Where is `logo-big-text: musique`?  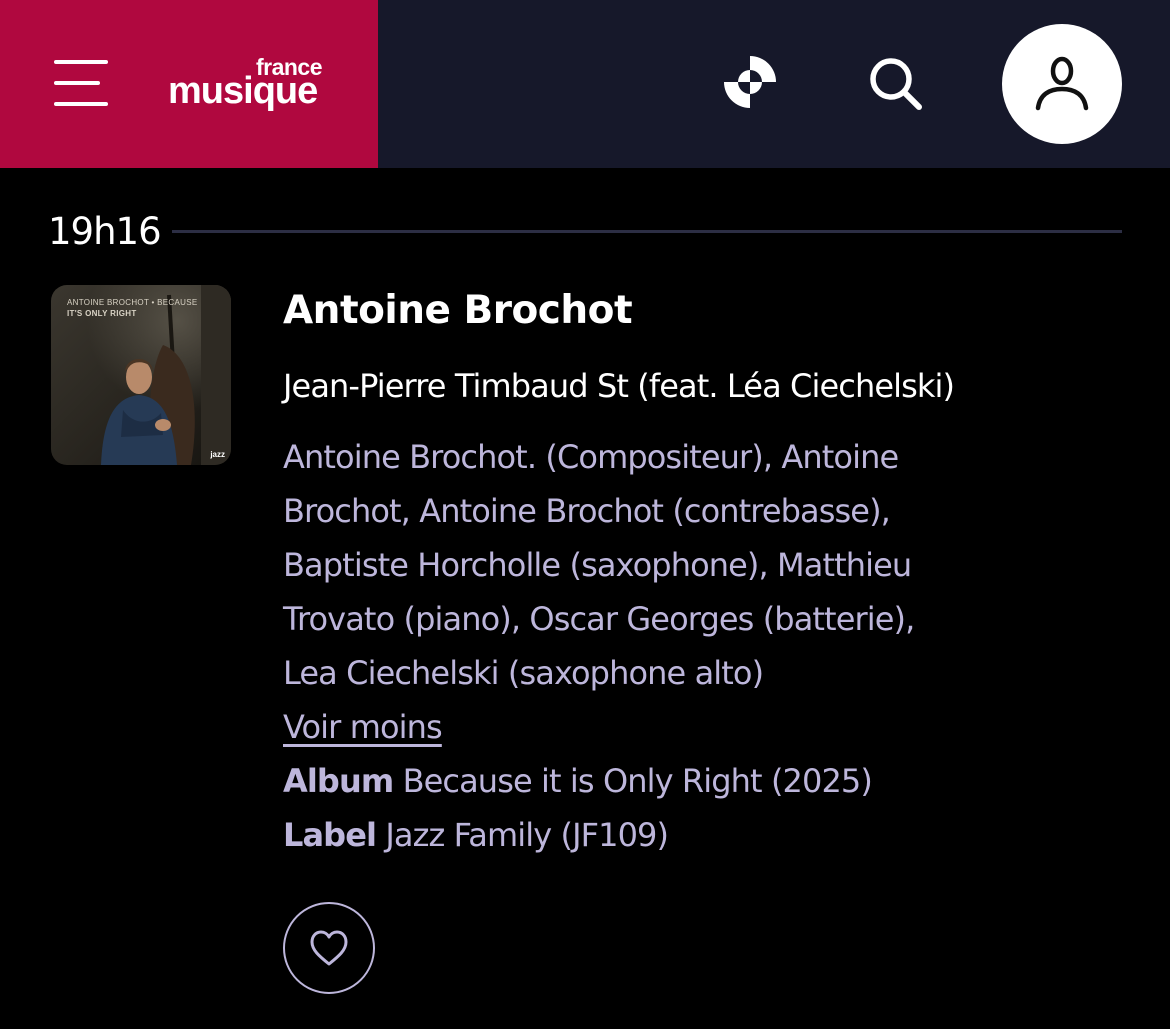
logo-big-text: musique is located at coordinates (243, 91).